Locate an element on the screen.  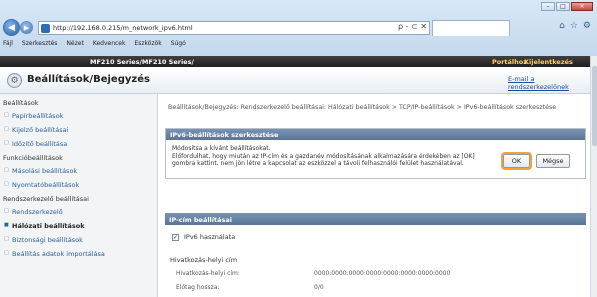
menu-favorites: Kedvencek is located at coordinates (109, 43).